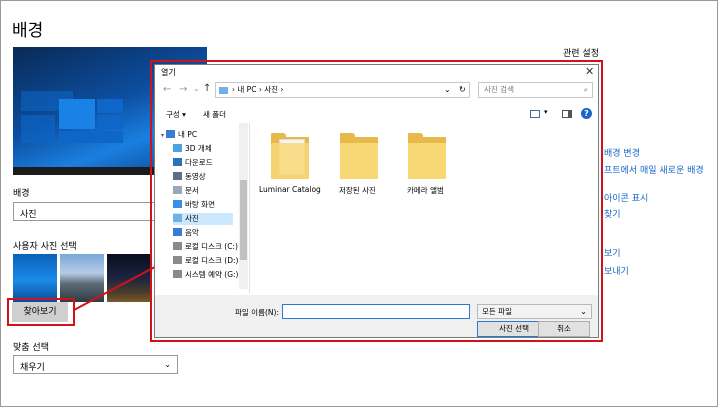  I want to click on nav-item-drive-g: 시스템 예약 (G:), so click(205, 275).